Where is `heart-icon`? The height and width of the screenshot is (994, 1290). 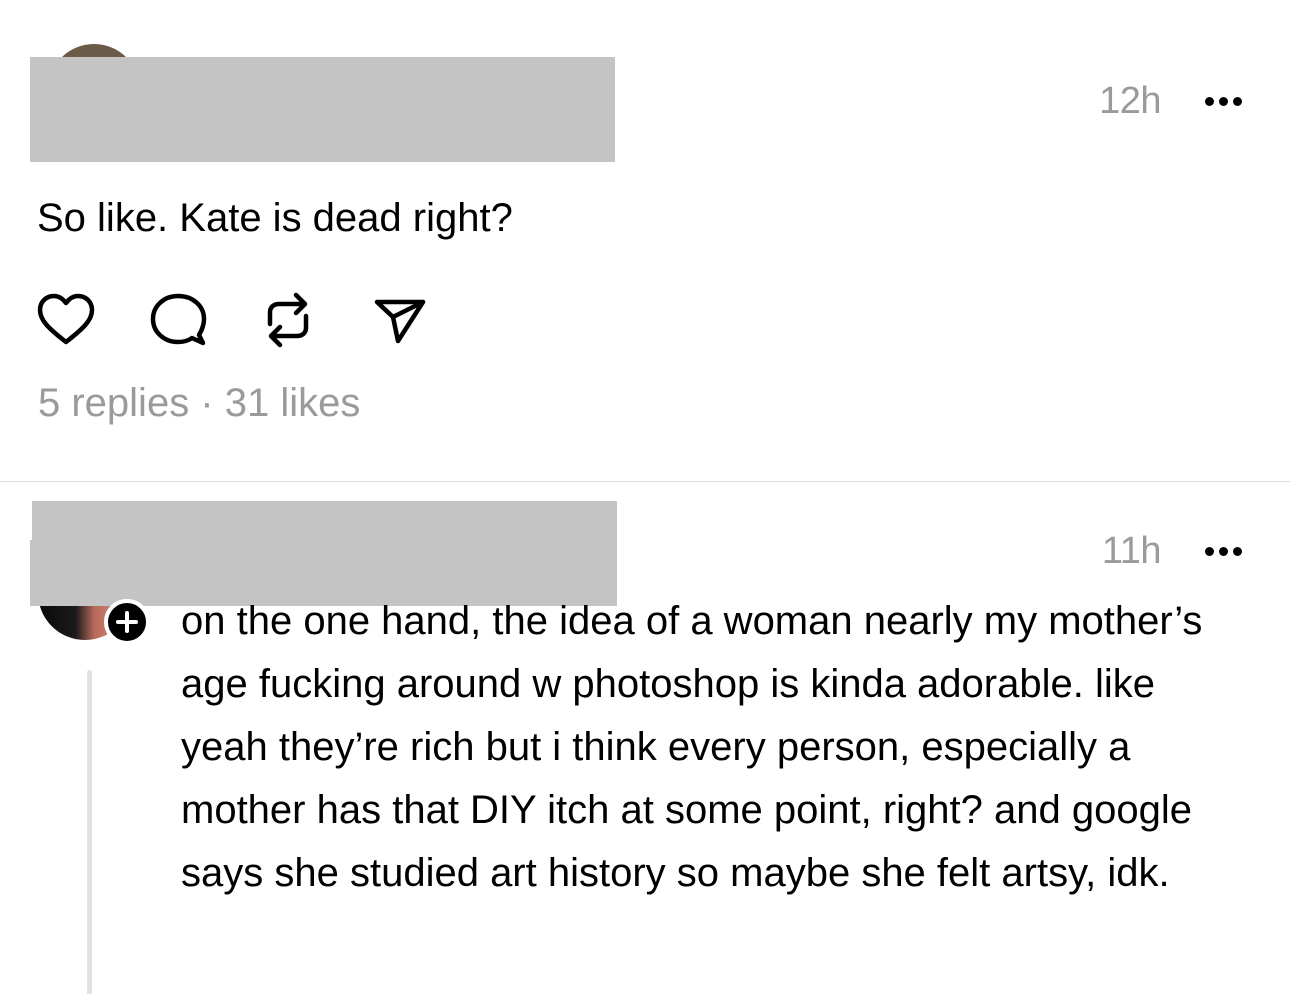
heart-icon is located at coordinates (66, 319).